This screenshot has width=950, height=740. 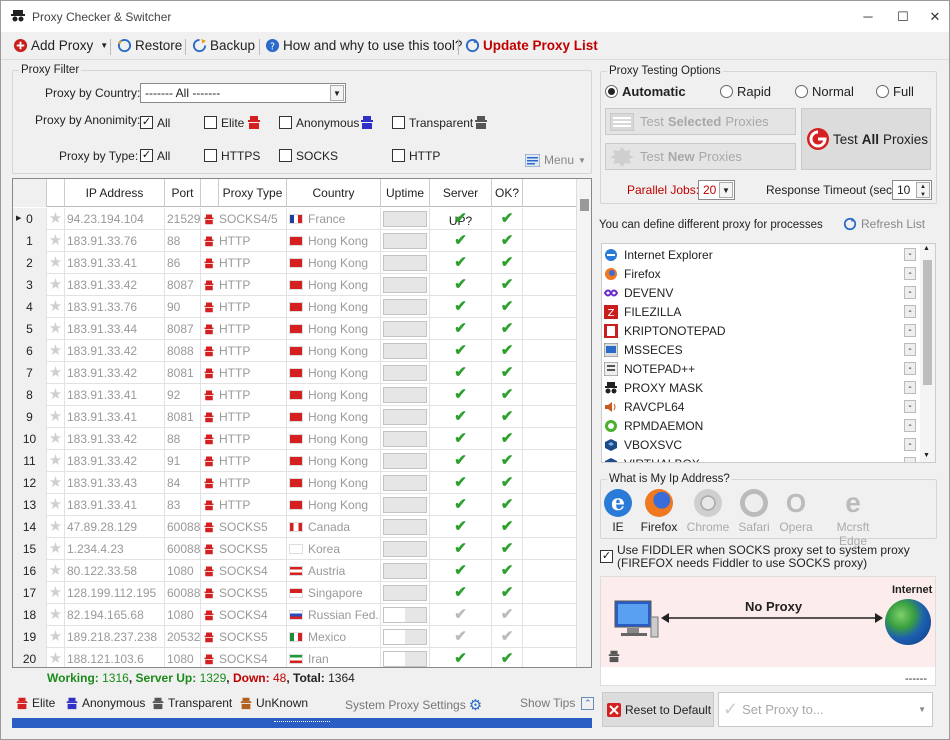 What do you see at coordinates (555, 160) in the screenshot?
I see `menu-button: Menu ▼` at bounding box center [555, 160].